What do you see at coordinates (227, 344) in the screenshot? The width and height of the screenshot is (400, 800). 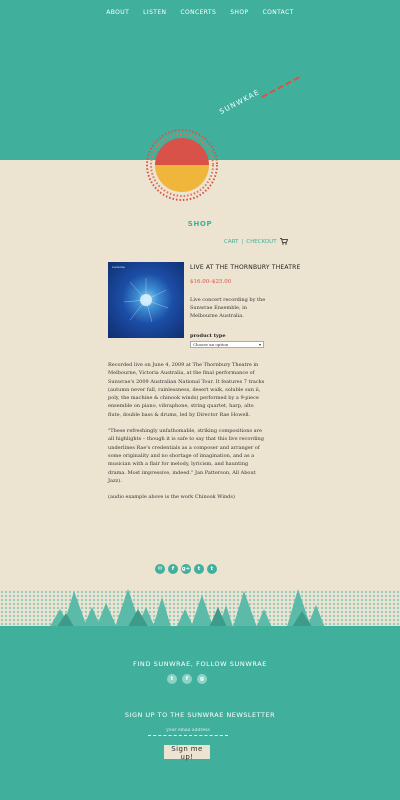 I see `product-type-select: Choose an option` at bounding box center [227, 344].